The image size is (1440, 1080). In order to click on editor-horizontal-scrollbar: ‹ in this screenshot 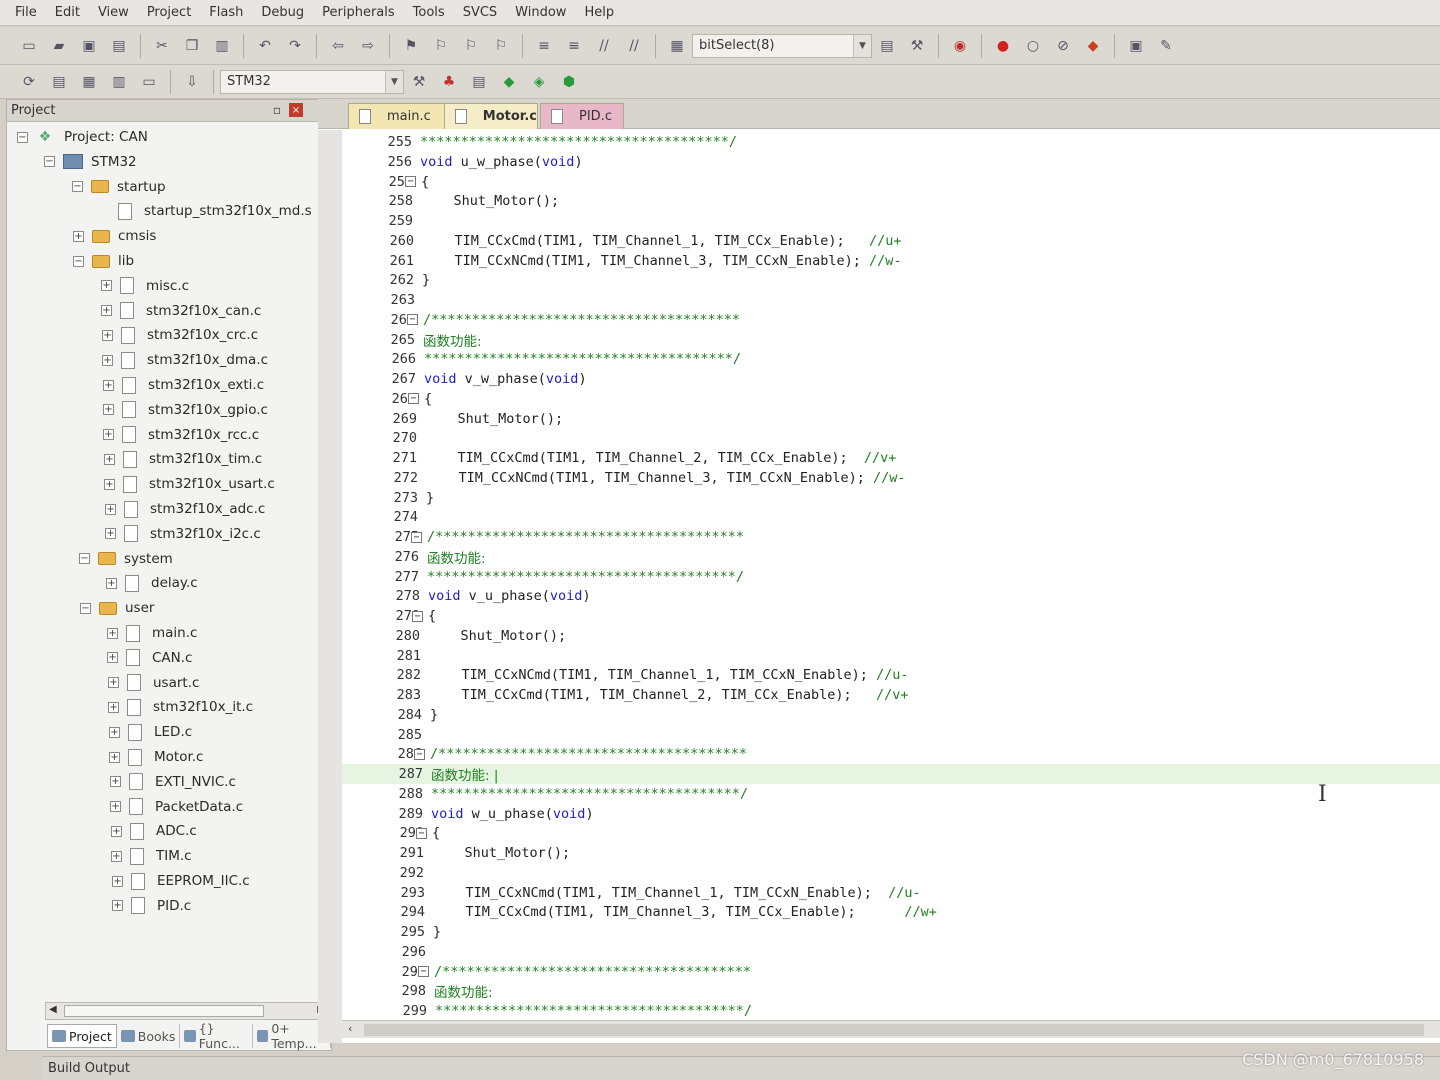, I will do `click(891, 1029)`.